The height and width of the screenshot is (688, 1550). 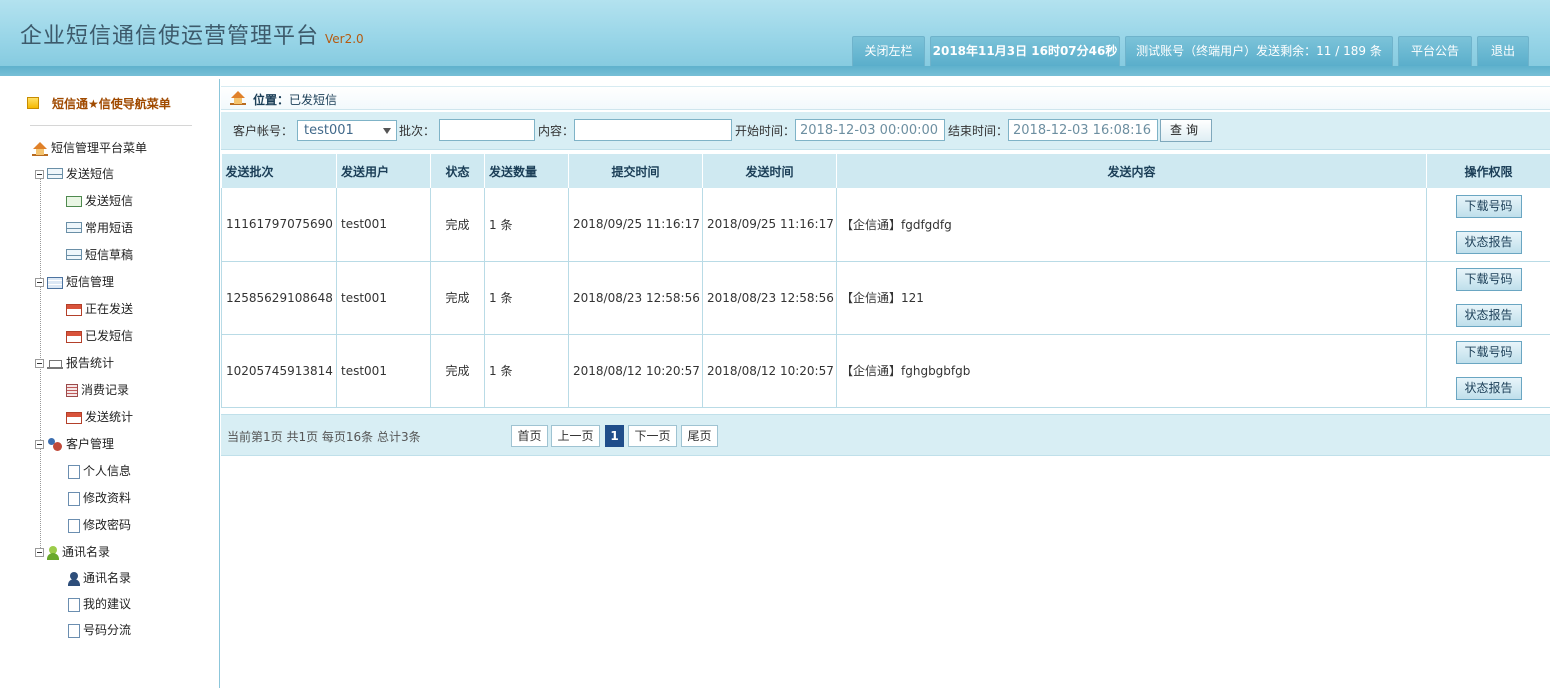 What do you see at coordinates (1435, 51) in the screenshot?
I see `announcement-button: 平台公告` at bounding box center [1435, 51].